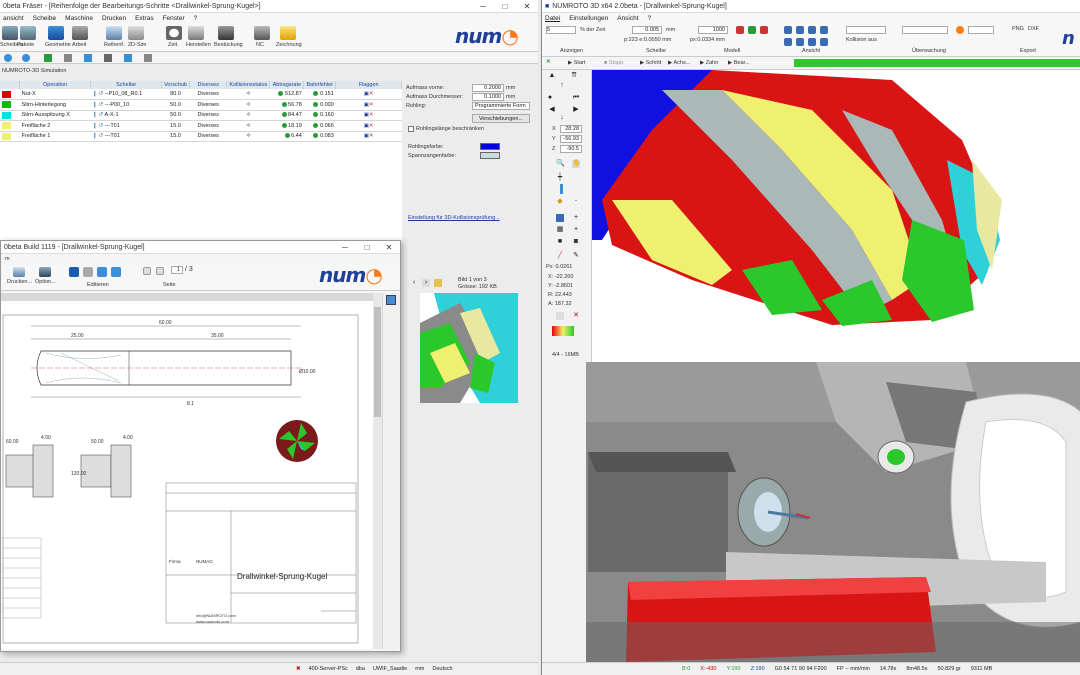 Image resolution: width=1080 pixels, height=675 pixels. Describe the element at coordinates (552, 76) in the screenshot. I see `arrow-up-icon: ▲` at that location.